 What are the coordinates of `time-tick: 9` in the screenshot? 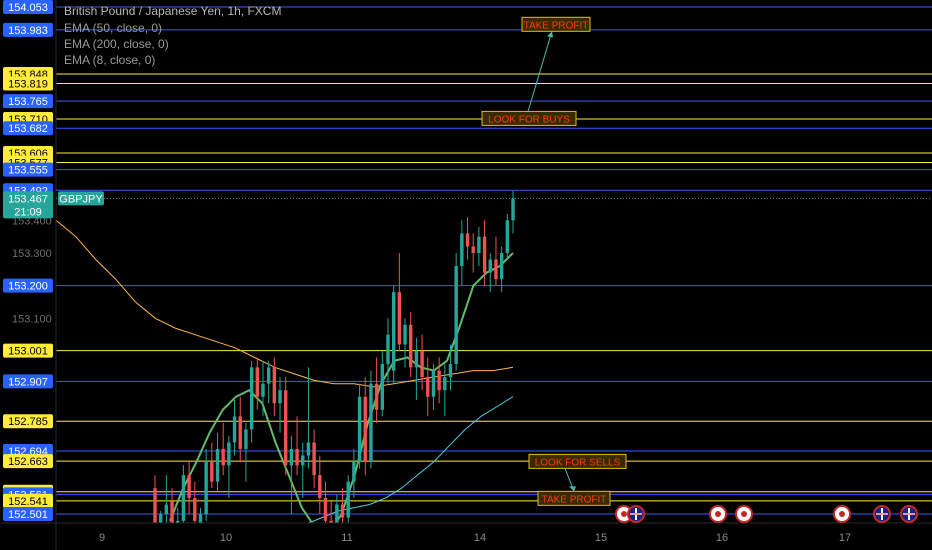 It's located at (102, 538).